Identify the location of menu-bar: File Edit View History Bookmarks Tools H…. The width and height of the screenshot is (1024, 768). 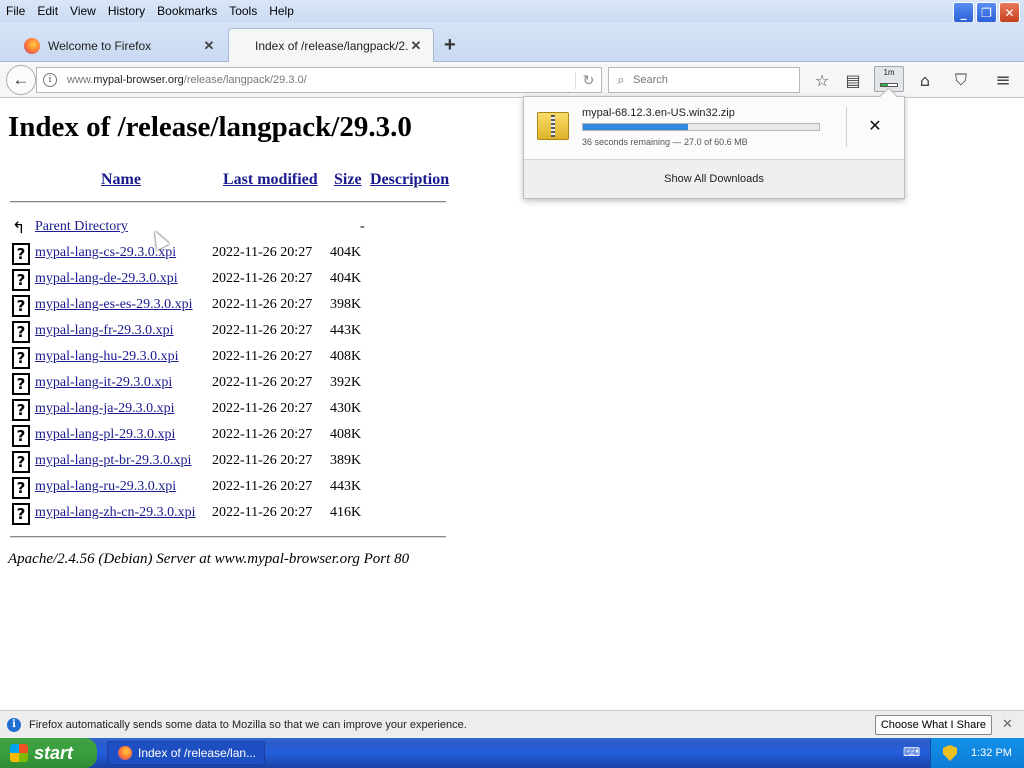
(512, 11).